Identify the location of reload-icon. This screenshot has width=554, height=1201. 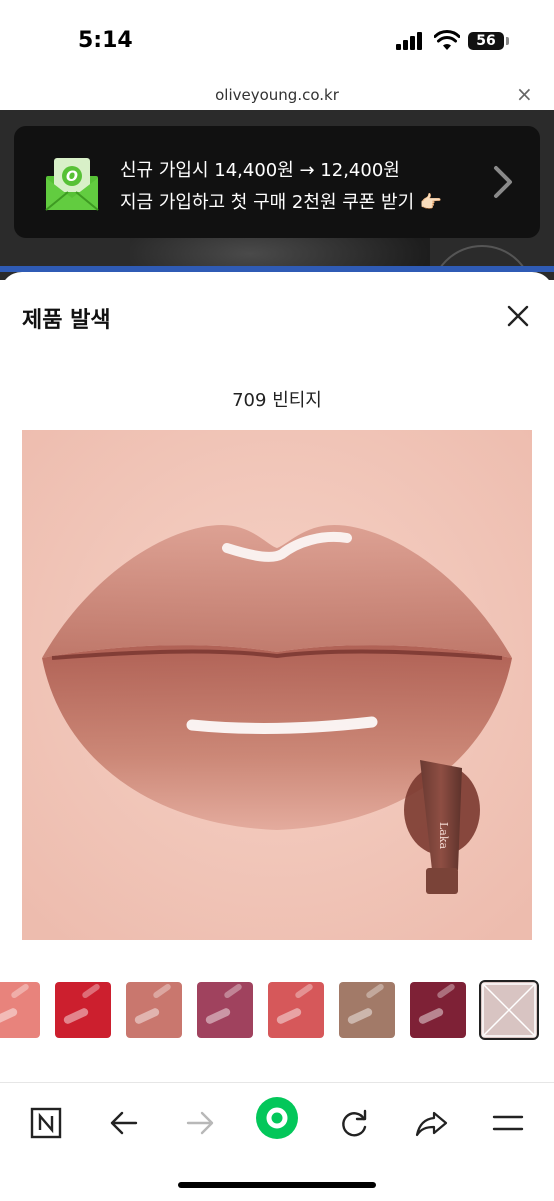
(354, 1123).